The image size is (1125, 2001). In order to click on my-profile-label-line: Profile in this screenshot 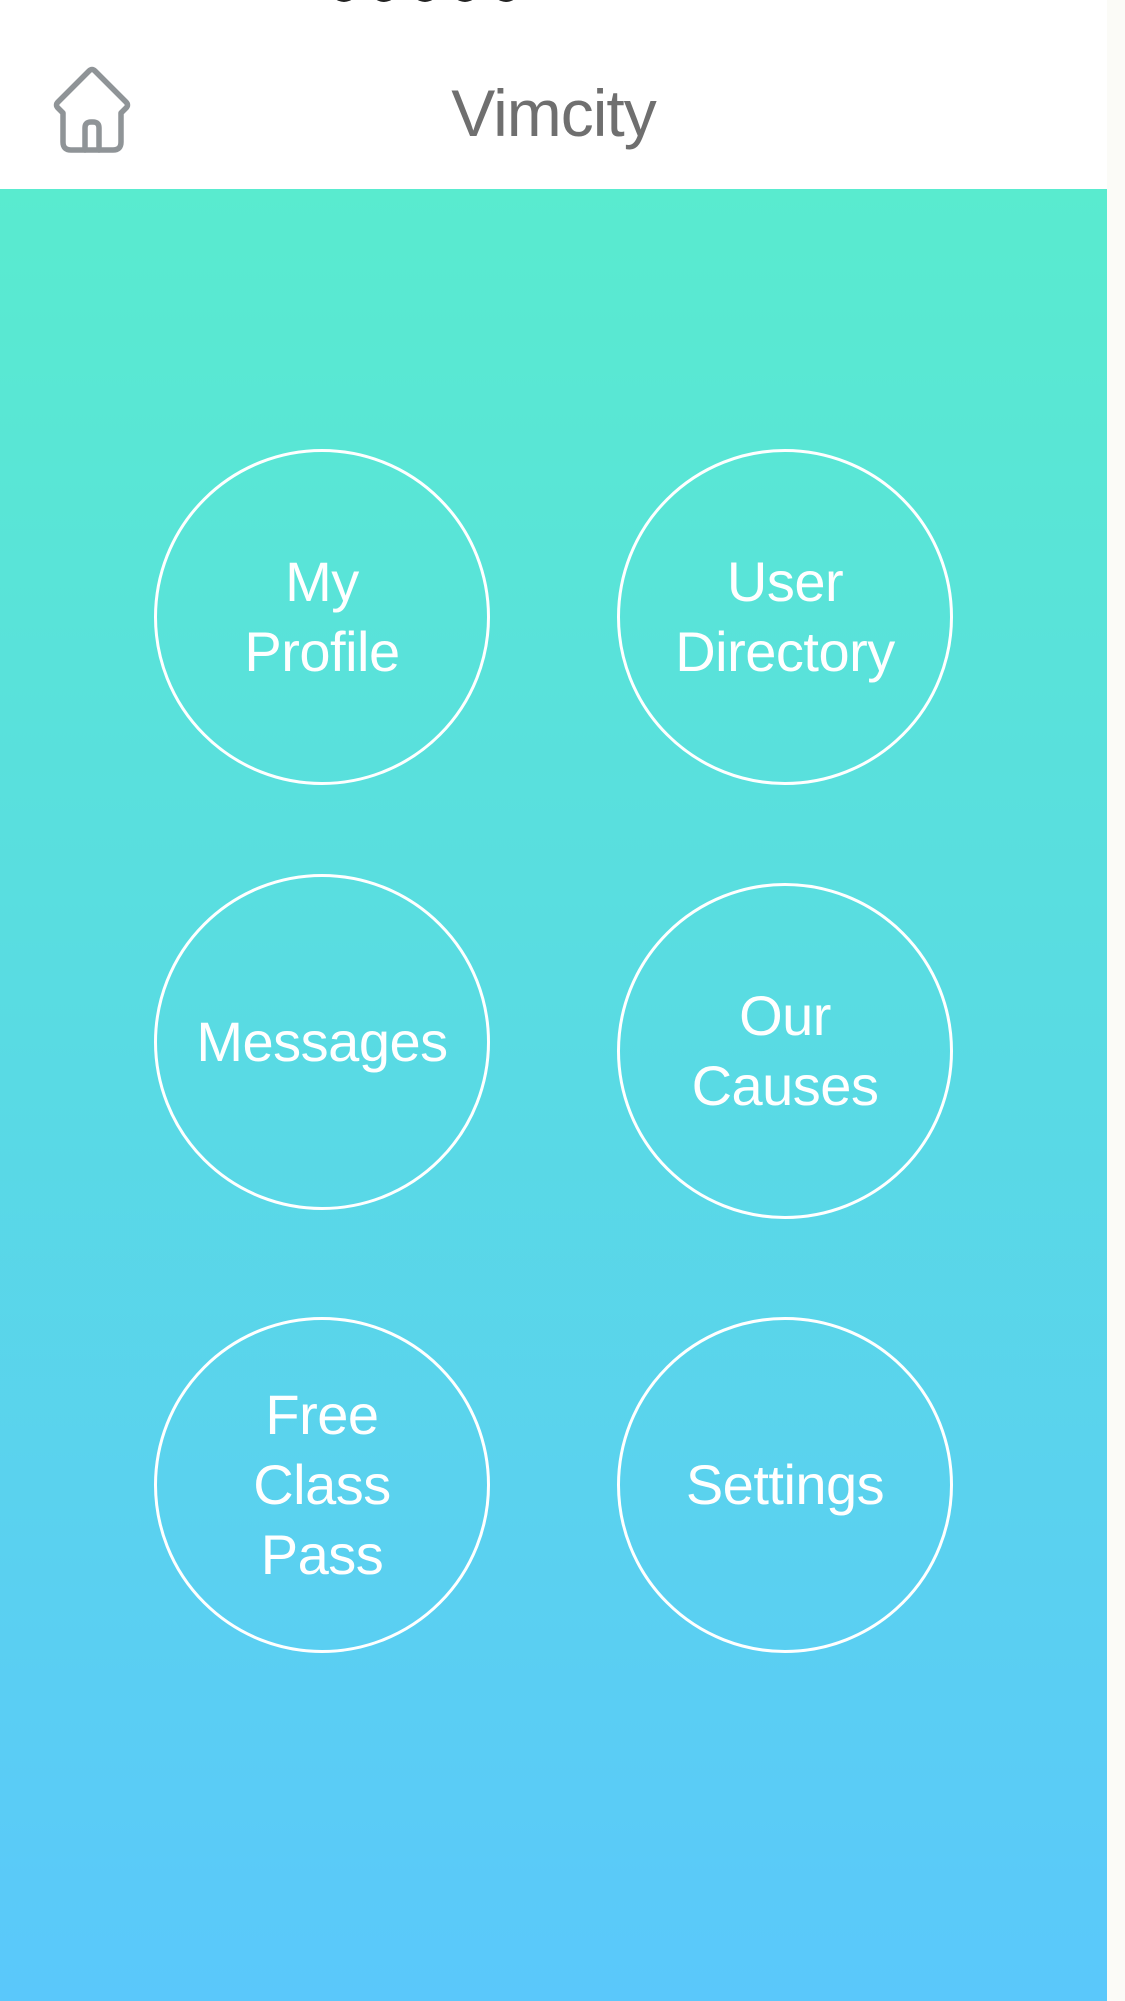, I will do `click(322, 651)`.